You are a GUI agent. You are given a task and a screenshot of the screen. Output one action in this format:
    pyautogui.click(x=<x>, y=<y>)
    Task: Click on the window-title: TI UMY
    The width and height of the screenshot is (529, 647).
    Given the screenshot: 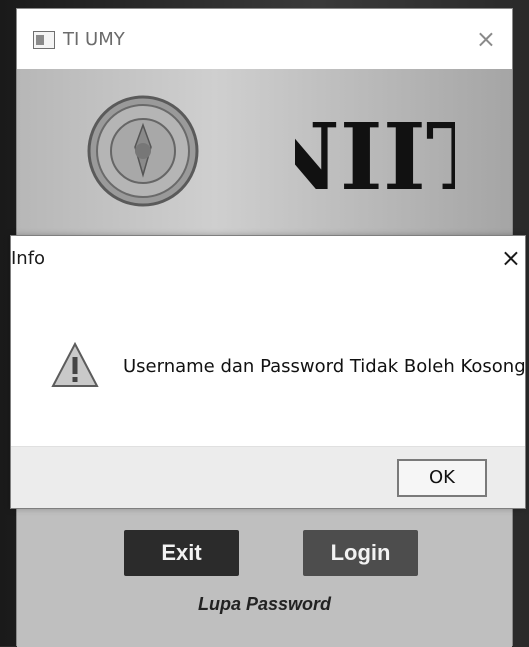 What is the action you would take?
    pyautogui.click(x=94, y=39)
    